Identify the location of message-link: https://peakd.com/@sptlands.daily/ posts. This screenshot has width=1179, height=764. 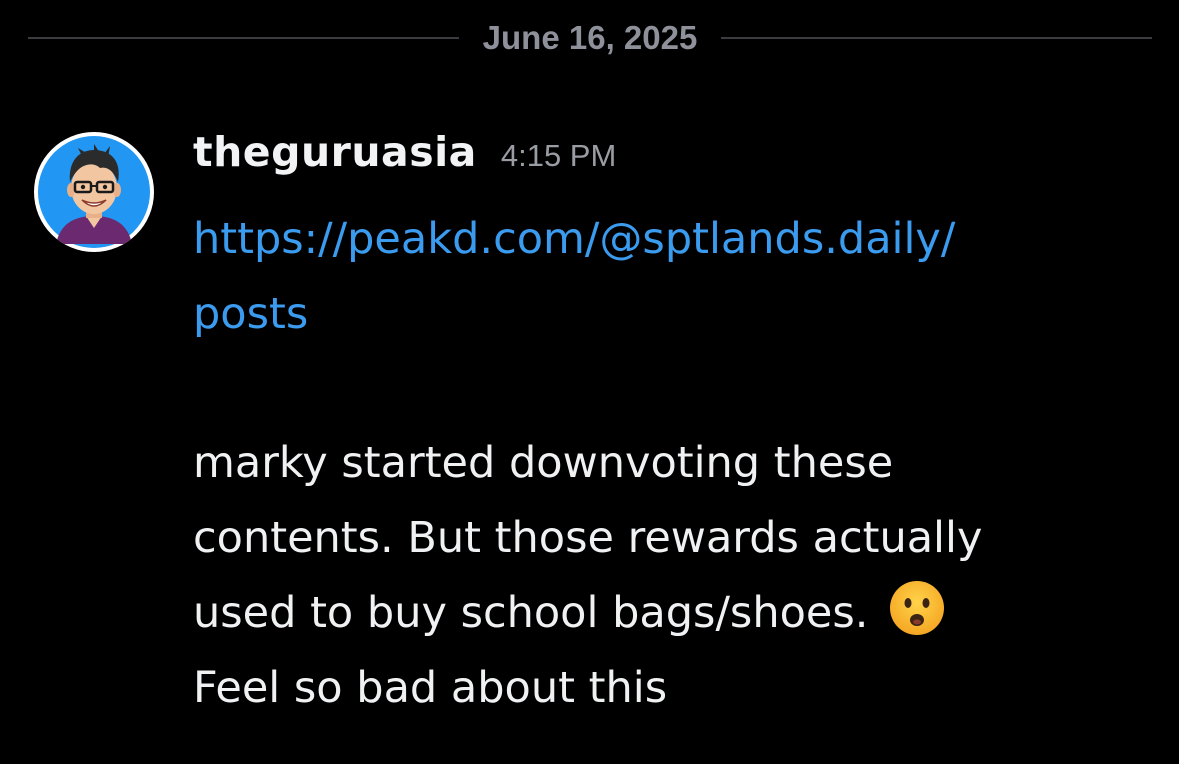
(643, 277).